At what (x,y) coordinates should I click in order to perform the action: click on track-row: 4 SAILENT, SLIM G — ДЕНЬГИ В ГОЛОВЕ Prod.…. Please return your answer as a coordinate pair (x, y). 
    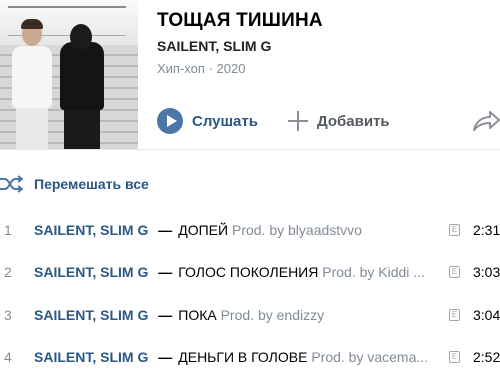
    Looking at the image, I should click on (250, 357).